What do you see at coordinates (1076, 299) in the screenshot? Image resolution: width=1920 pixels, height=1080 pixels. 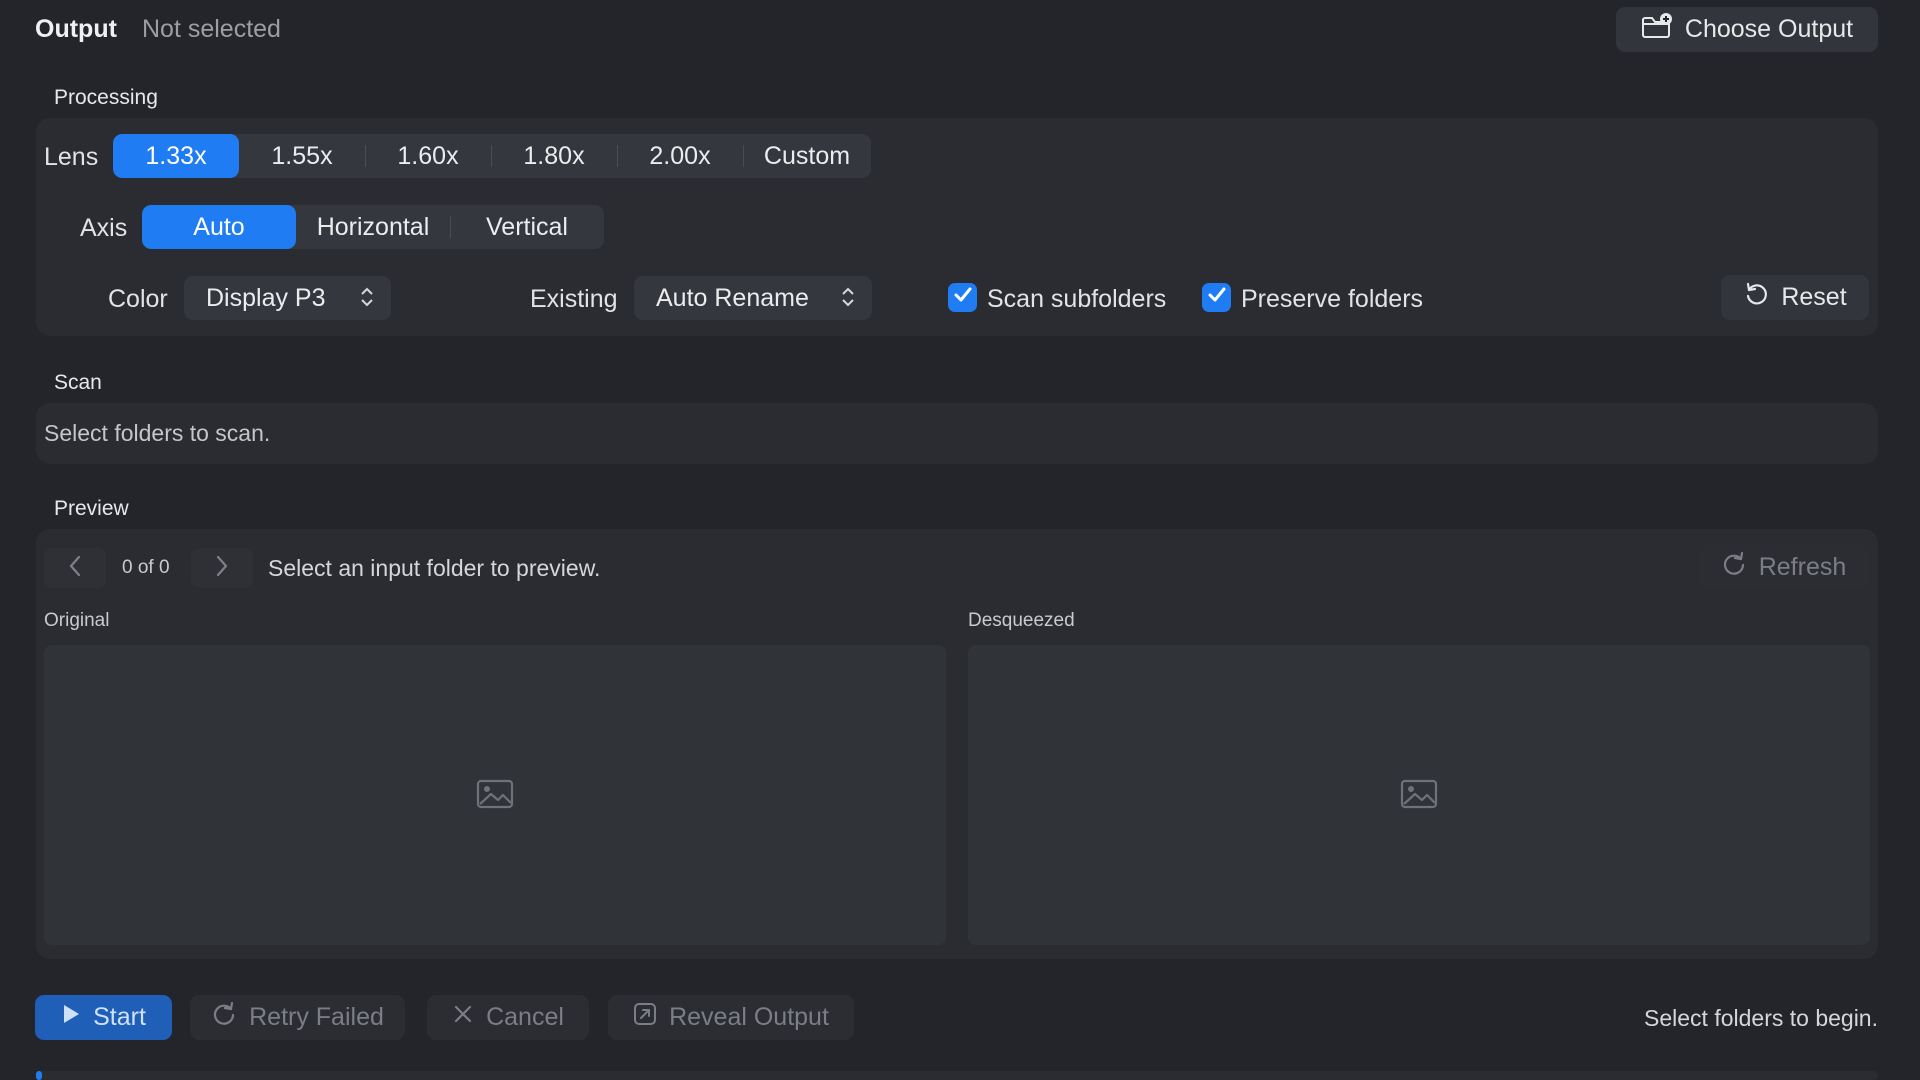 I see `scan-subfolders-label: Scan subfolders` at bounding box center [1076, 299].